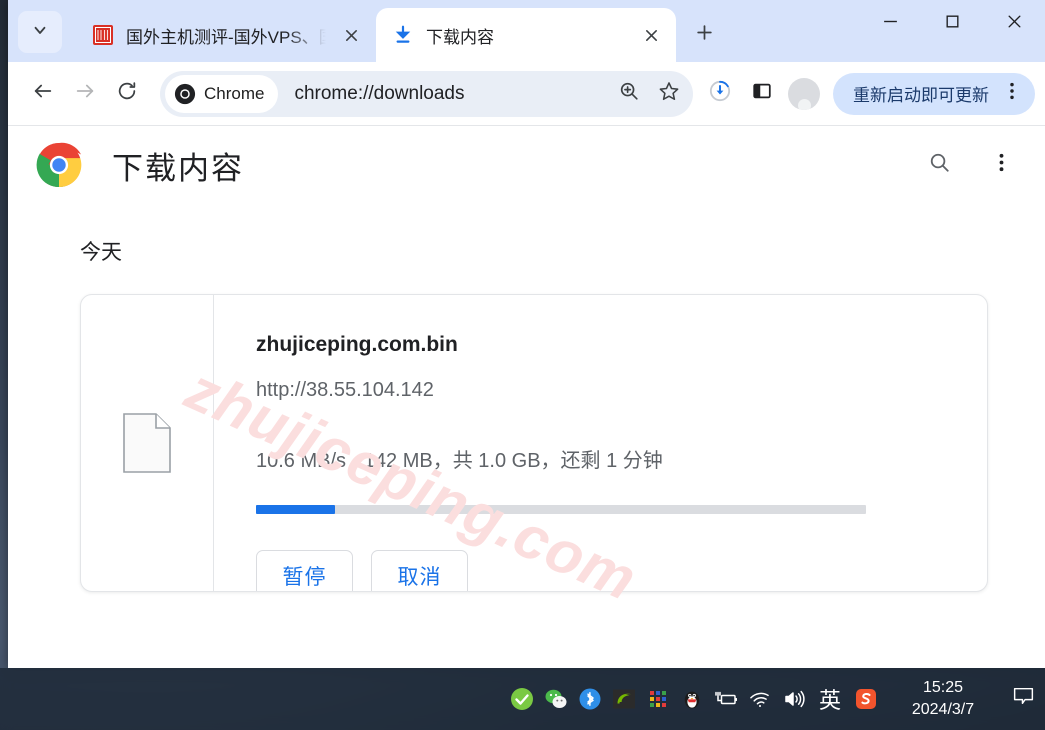 The image size is (1045, 730). What do you see at coordinates (561, 509) in the screenshot?
I see `download-progress-bar` at bounding box center [561, 509].